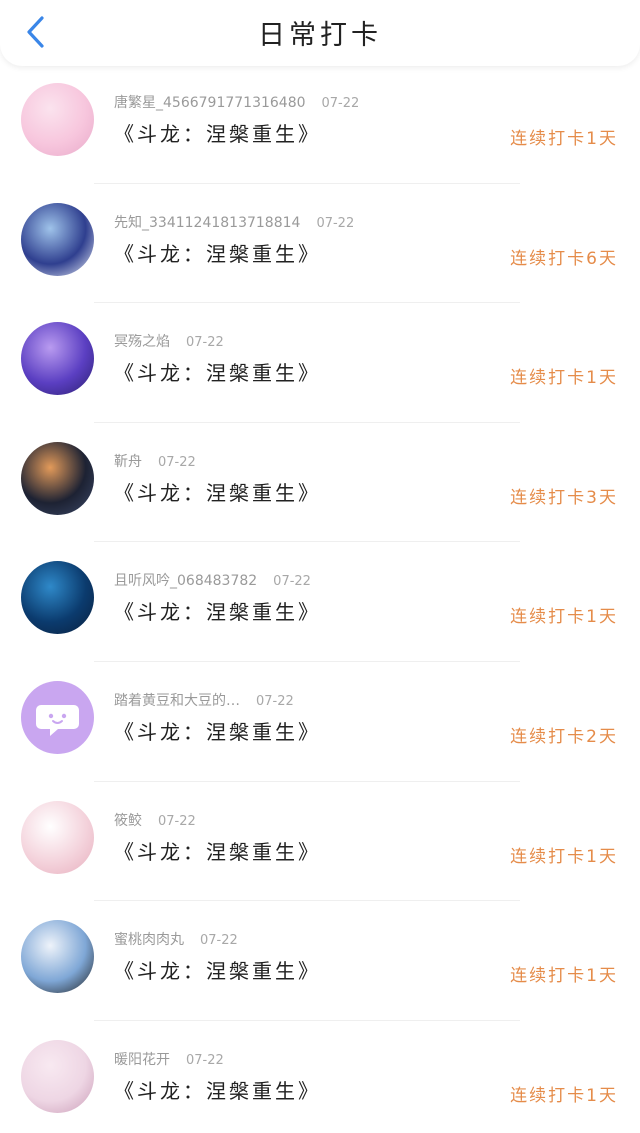 The image size is (640, 1133). I want to click on user-meta: 暖阳花开 07-22, so click(169, 1059).